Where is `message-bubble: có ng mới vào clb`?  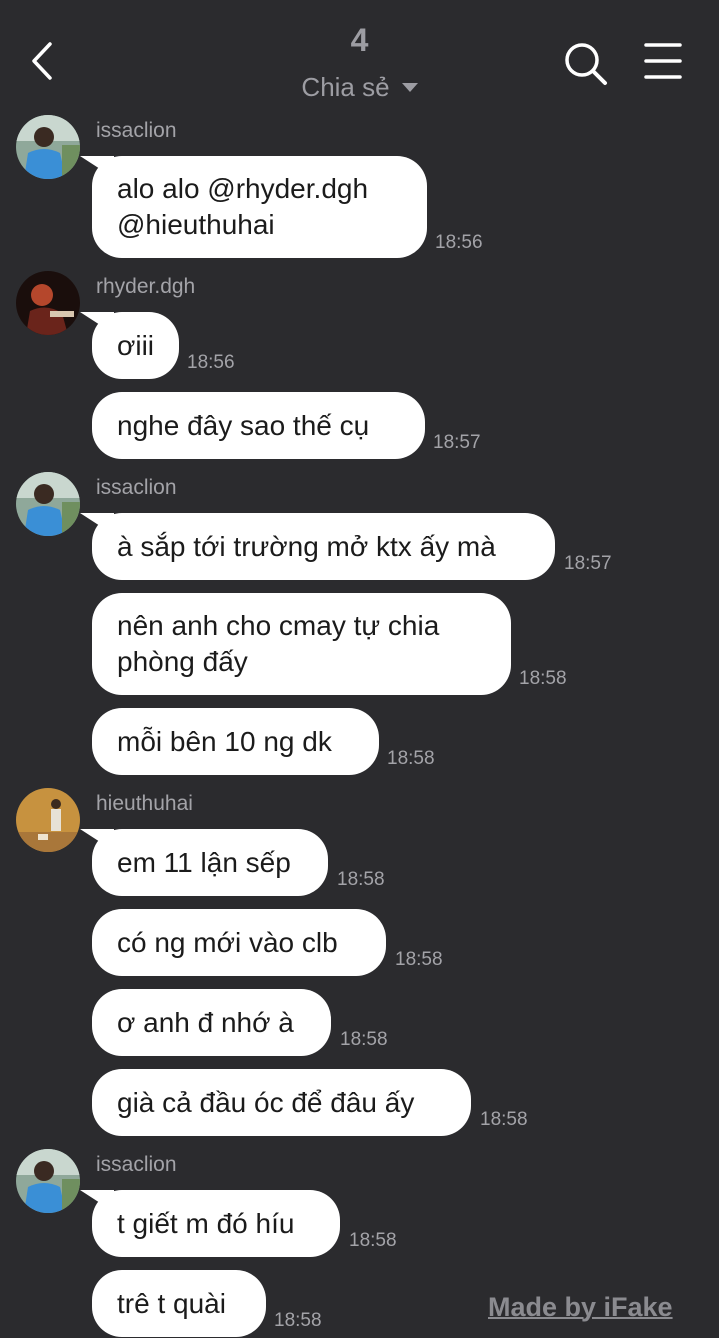 message-bubble: có ng mới vào clb is located at coordinates (239, 942).